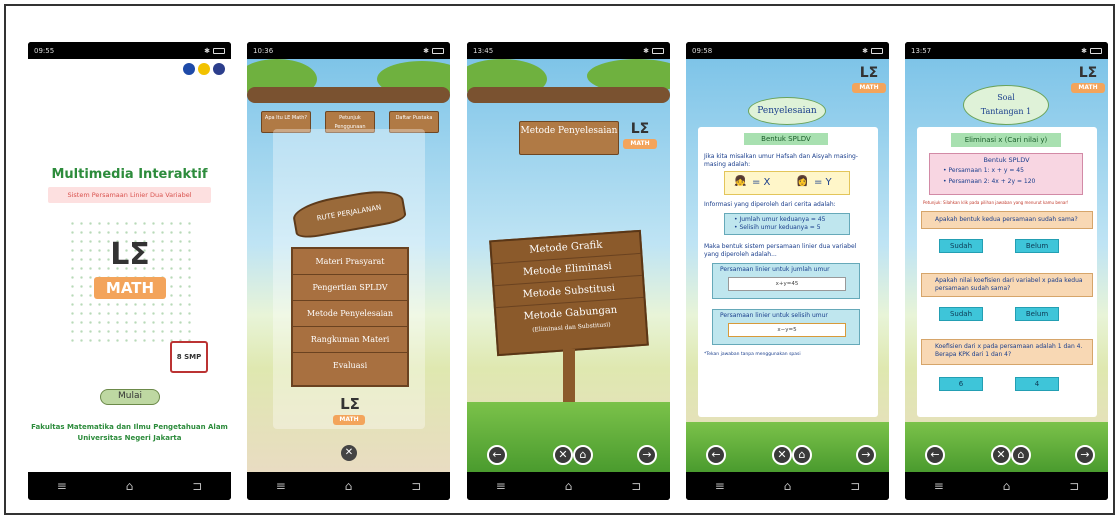 This screenshot has width=1119, height=519. Describe the element at coordinates (129, 50) in the screenshot. I see `status-bar: 09:55 ✱` at that location.